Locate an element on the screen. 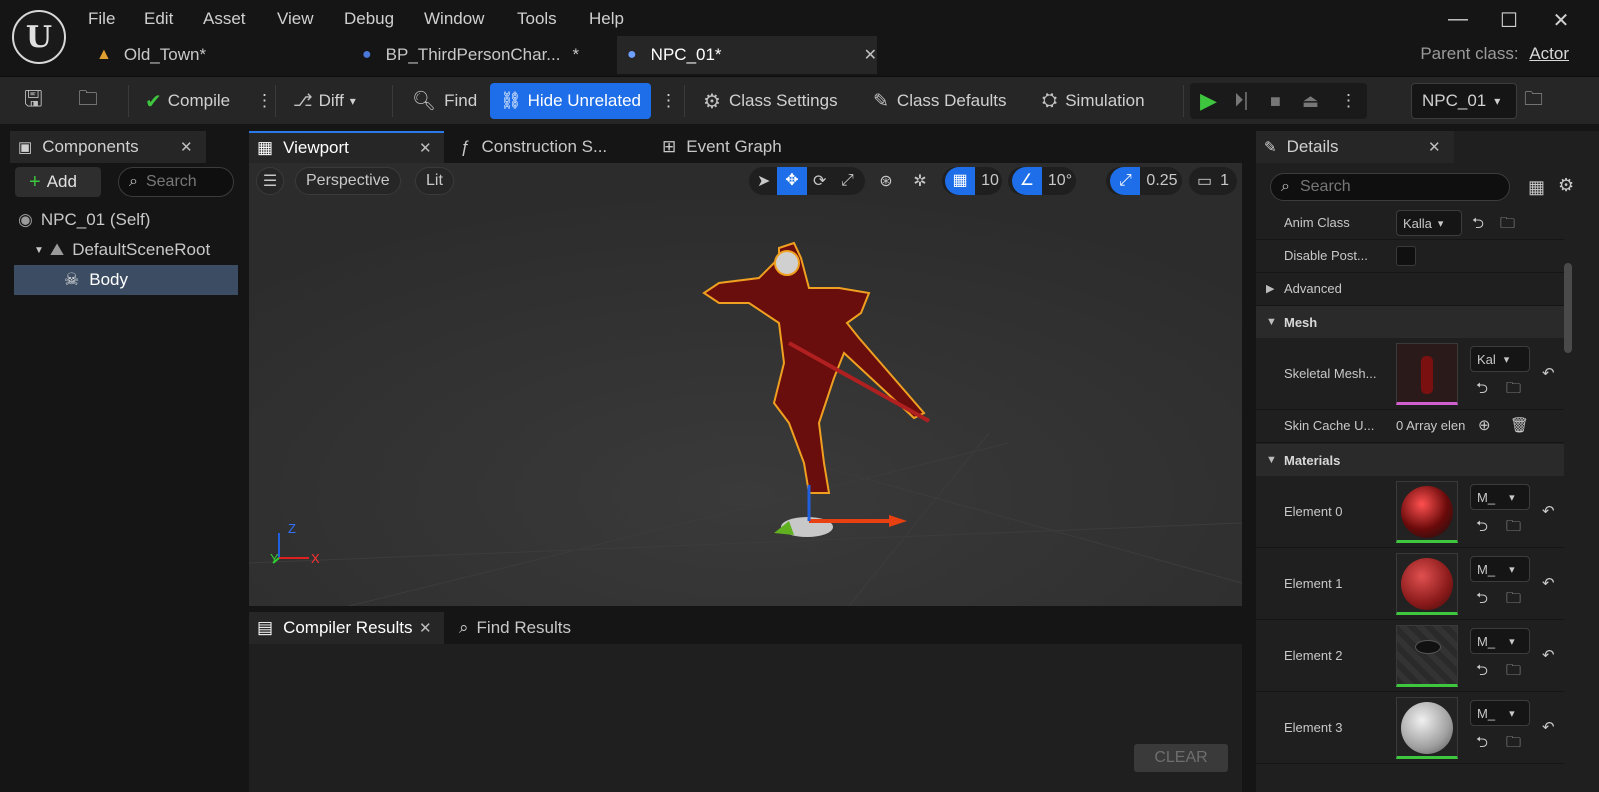  add-element-icon: ⊕ is located at coordinates (1484, 425).